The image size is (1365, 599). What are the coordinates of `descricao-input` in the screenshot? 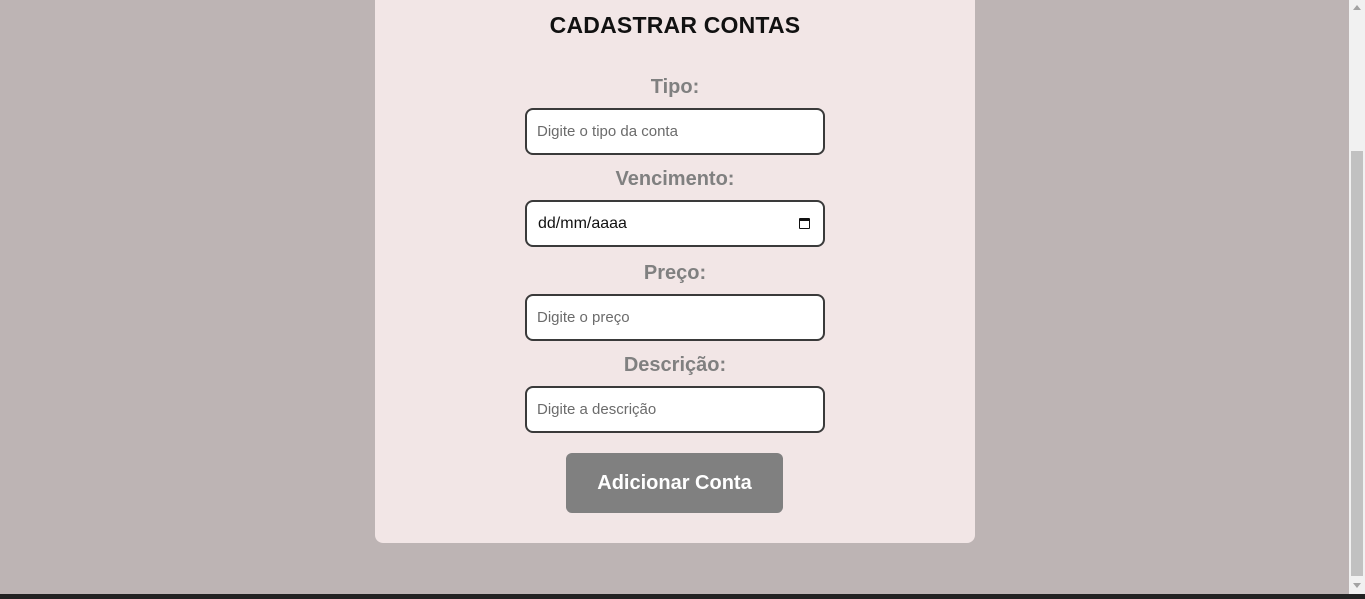 It's located at (675, 409).